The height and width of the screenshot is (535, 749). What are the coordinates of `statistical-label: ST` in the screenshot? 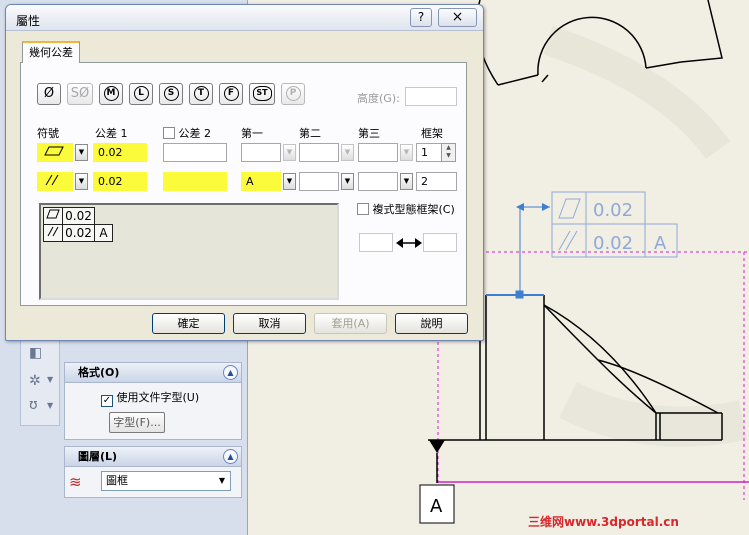 It's located at (262, 93).